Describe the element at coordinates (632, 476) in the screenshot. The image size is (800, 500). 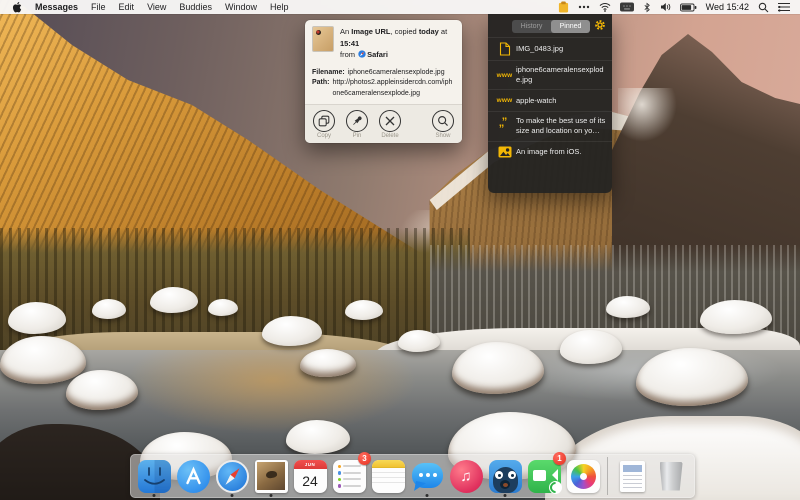
I see `dock-document` at that location.